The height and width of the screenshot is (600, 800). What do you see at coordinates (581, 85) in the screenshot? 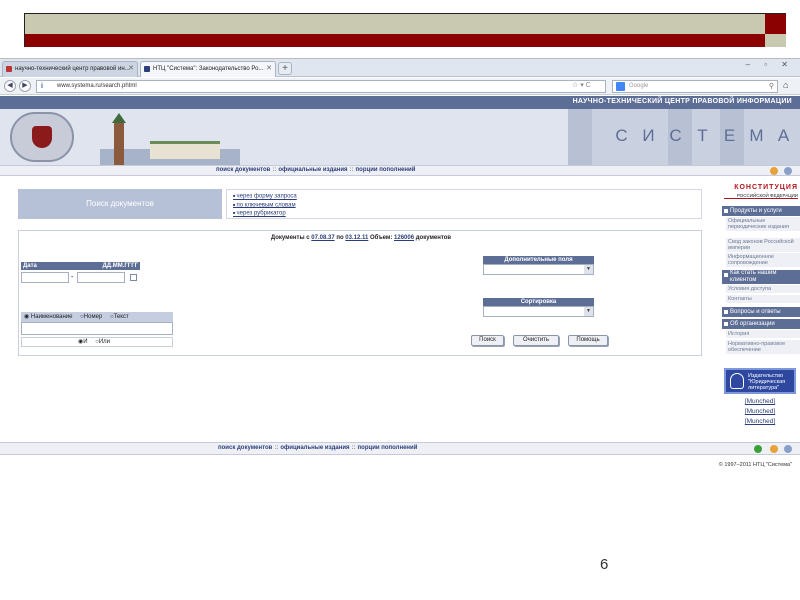
I see `bookmark-star-icon: ☆ ▾ C` at bounding box center [581, 85].